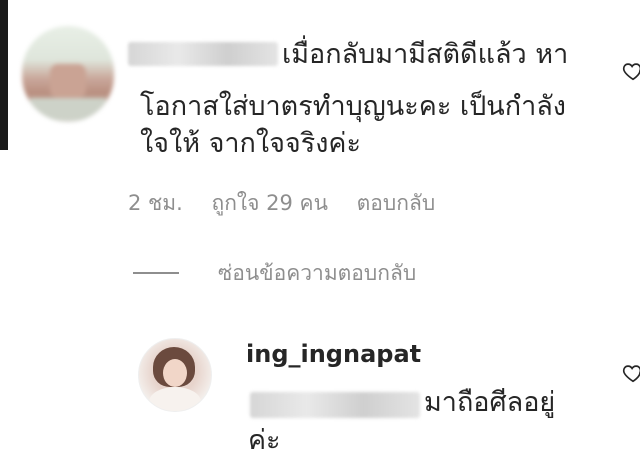  What do you see at coordinates (155, 203) in the screenshot?
I see `comment-timestamp: 2 ชม.` at bounding box center [155, 203].